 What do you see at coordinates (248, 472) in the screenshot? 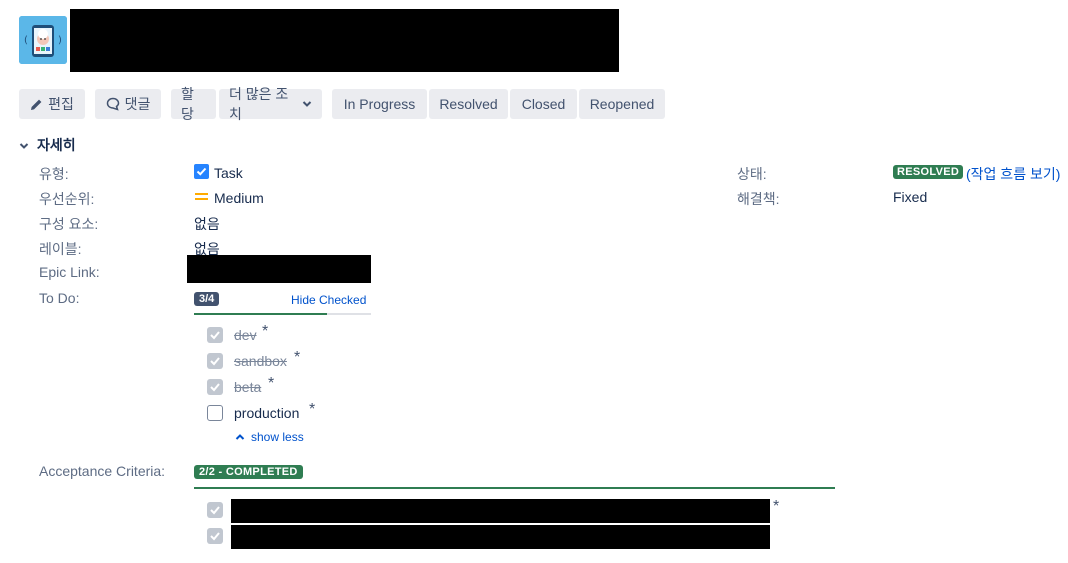
I see `acceptance-status-badge: 2/2 - COMPLETED` at bounding box center [248, 472].